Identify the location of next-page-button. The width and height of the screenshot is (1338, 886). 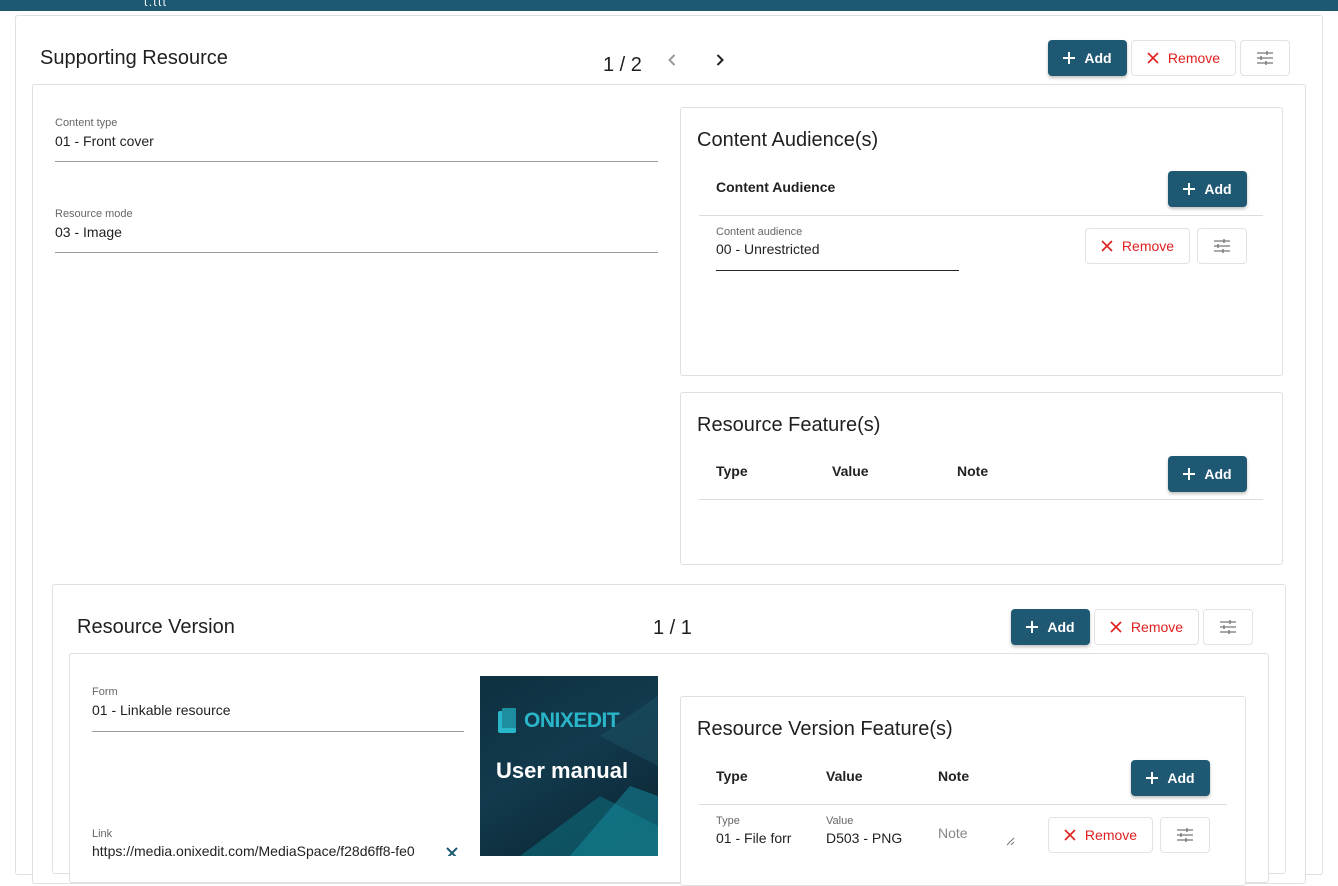
(720, 60).